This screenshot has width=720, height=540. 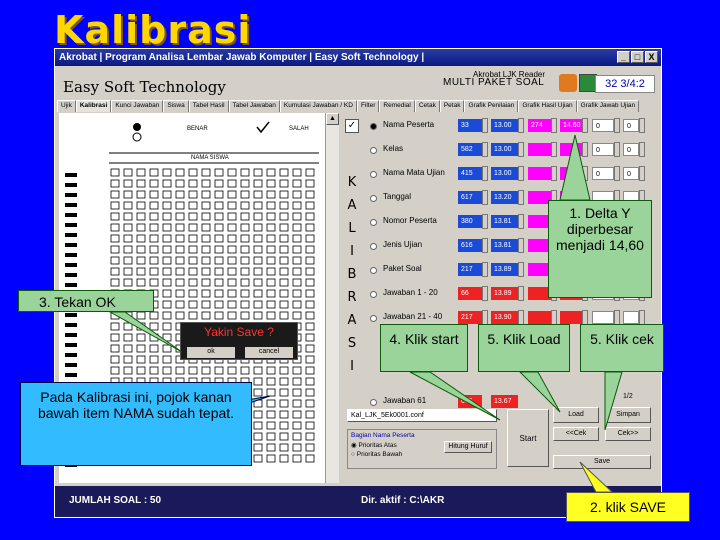 I want to click on row-field-x: 66, so click(x=470, y=293).